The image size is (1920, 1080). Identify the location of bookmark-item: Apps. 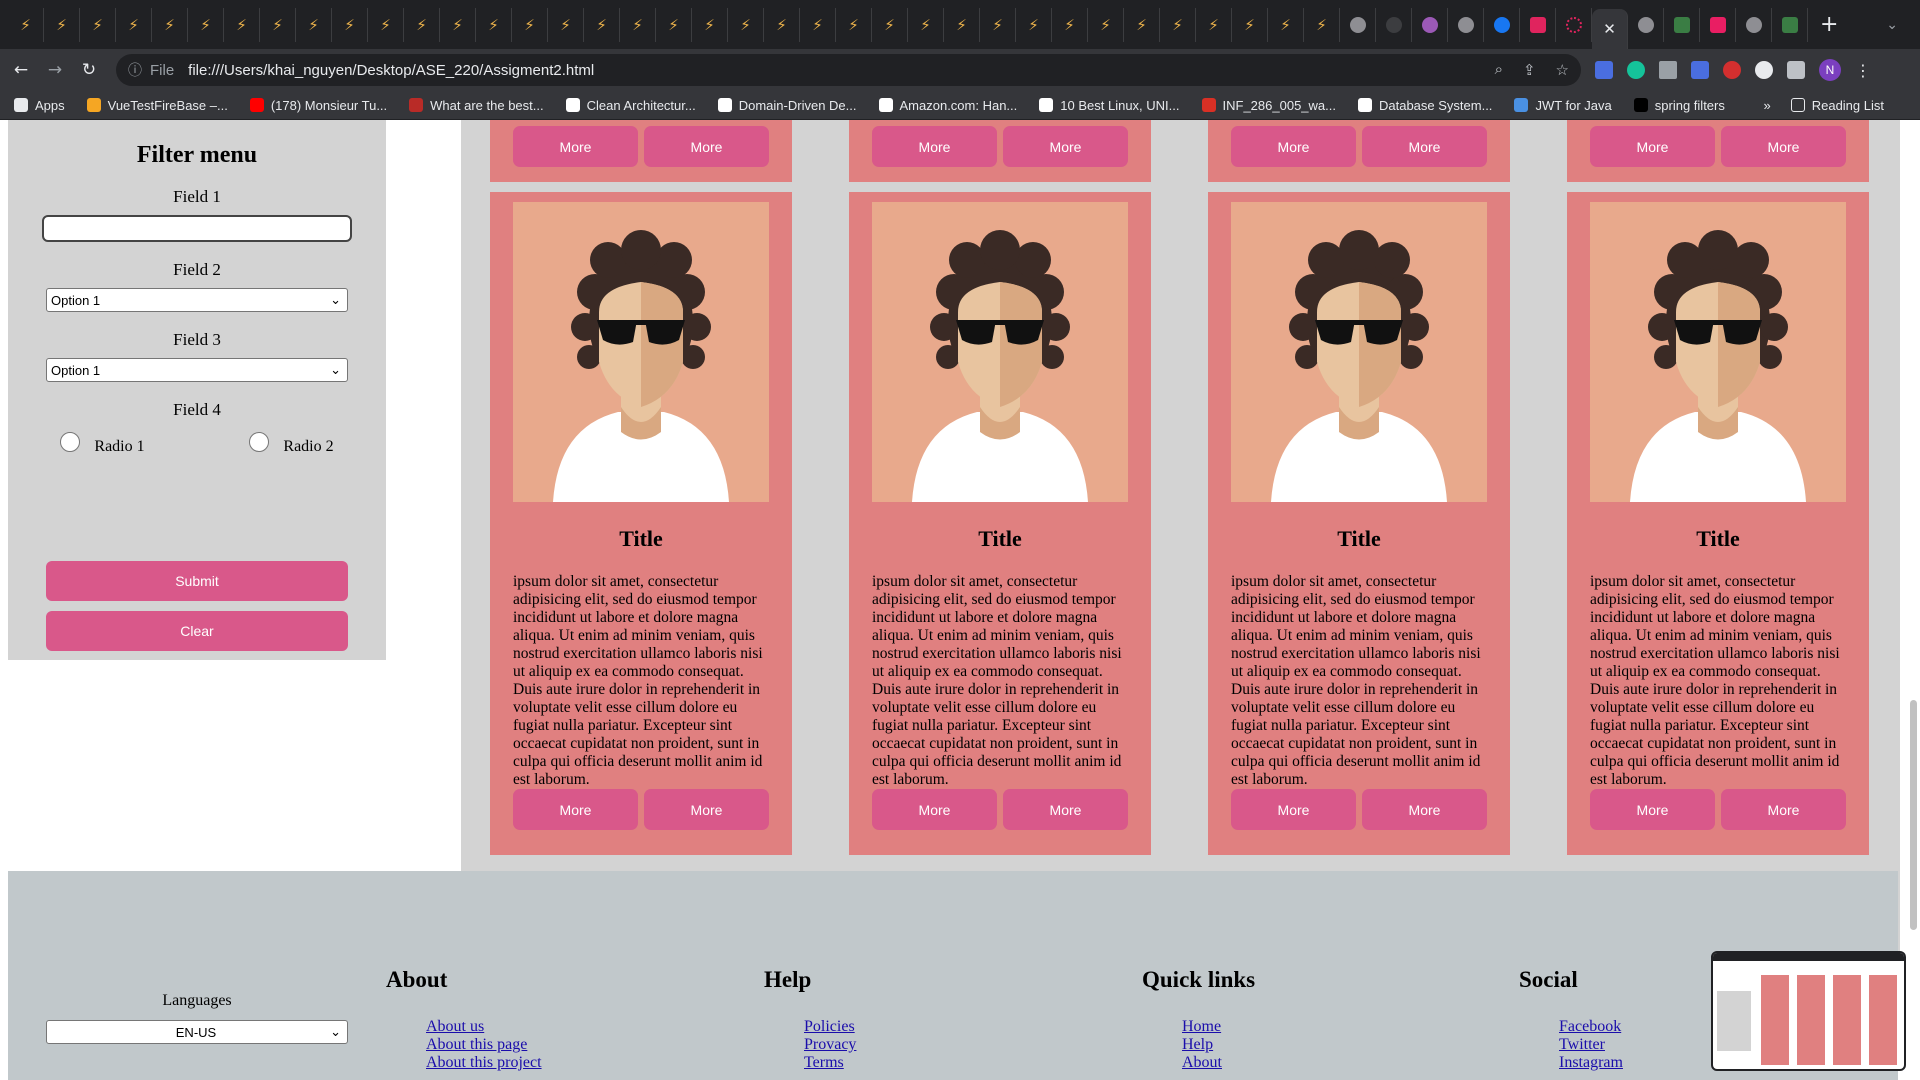
(39, 105).